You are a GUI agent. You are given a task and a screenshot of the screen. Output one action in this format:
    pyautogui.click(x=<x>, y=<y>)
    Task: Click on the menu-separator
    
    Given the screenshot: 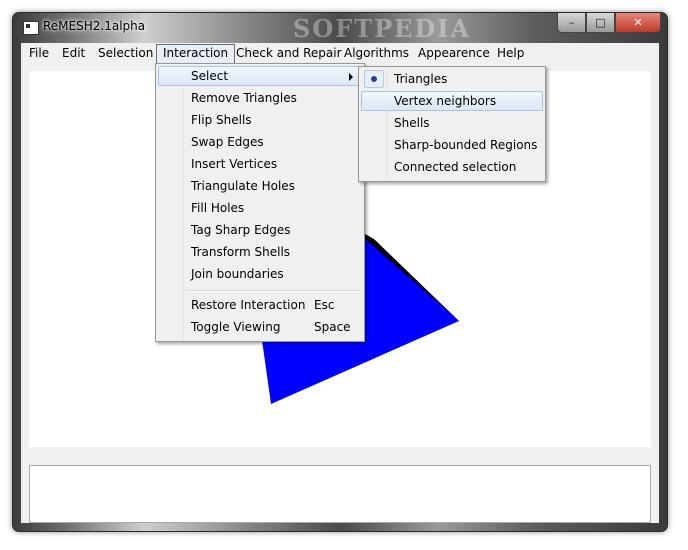 What is the action you would take?
    pyautogui.click(x=273, y=291)
    